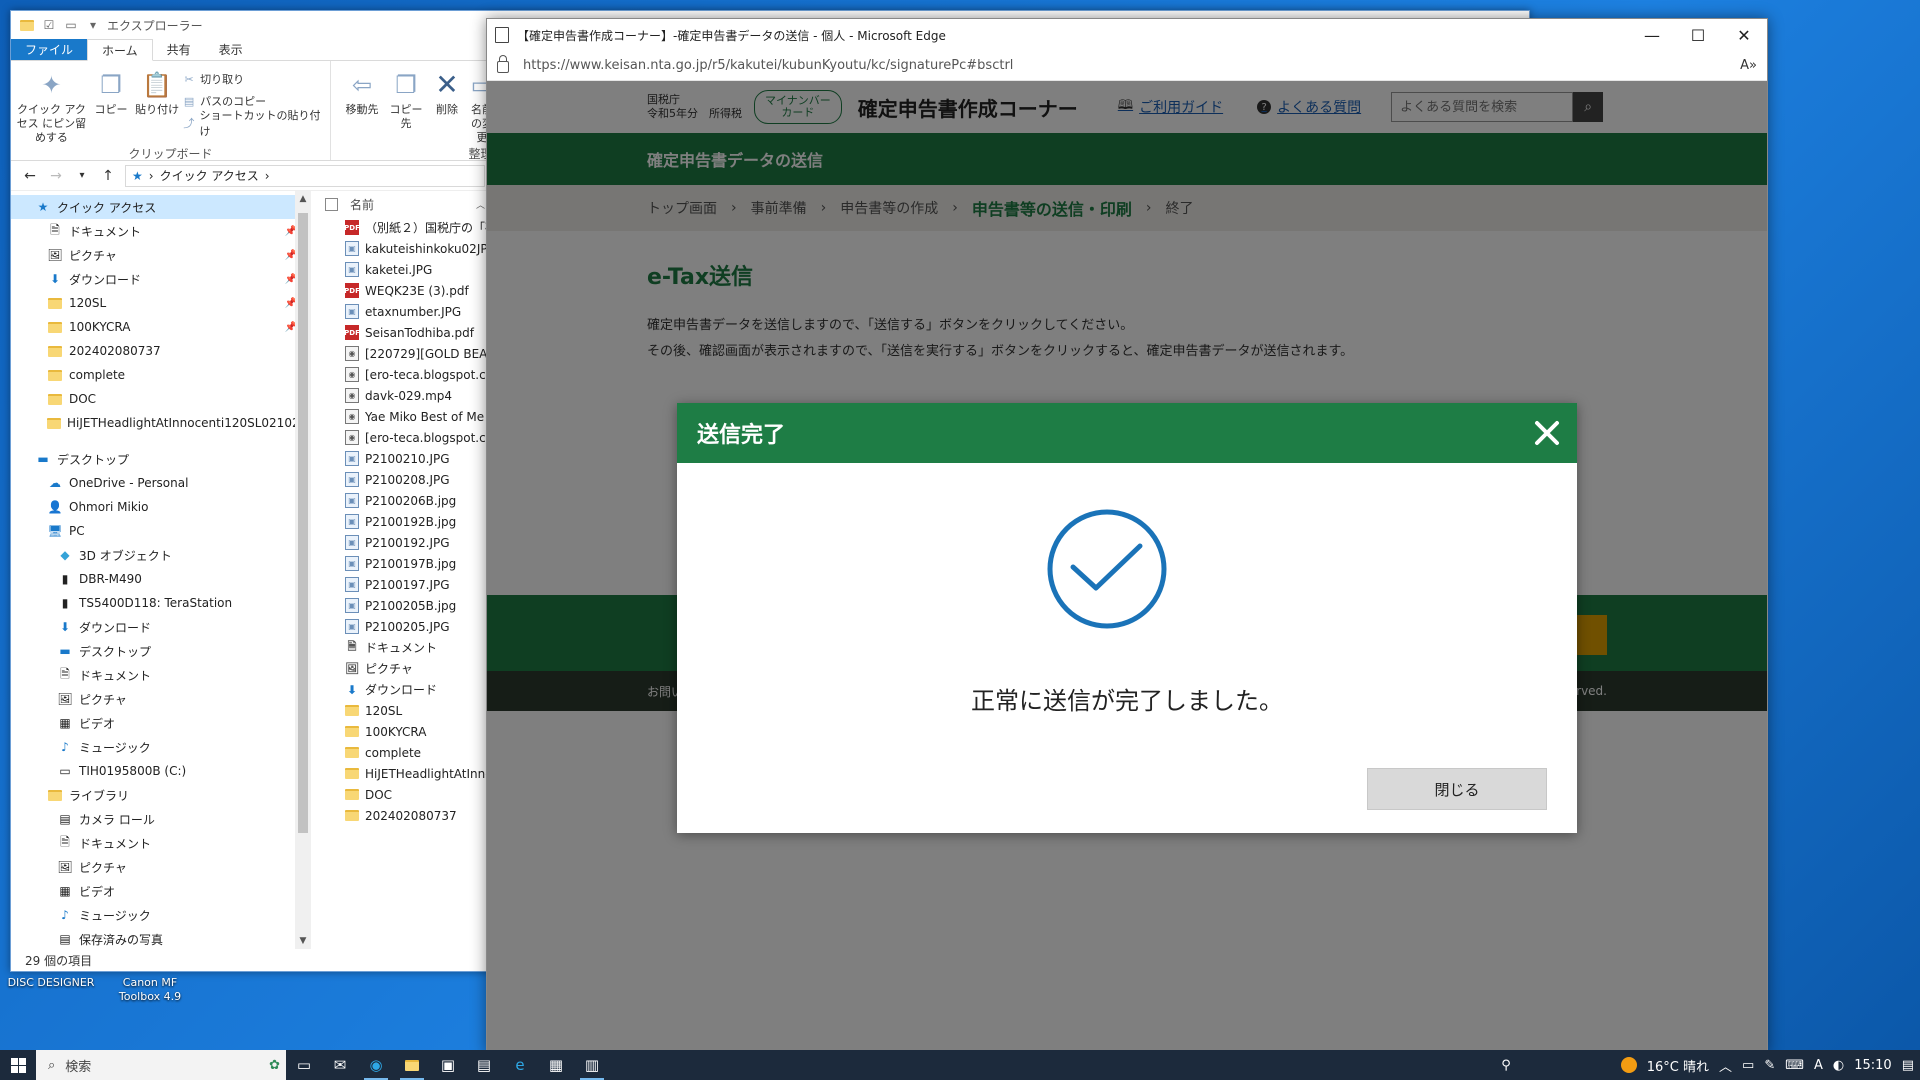 The width and height of the screenshot is (1920, 1080). What do you see at coordinates (161, 699) in the screenshot?
I see `tree-pc-pictures: 🖼 ピクチャ` at bounding box center [161, 699].